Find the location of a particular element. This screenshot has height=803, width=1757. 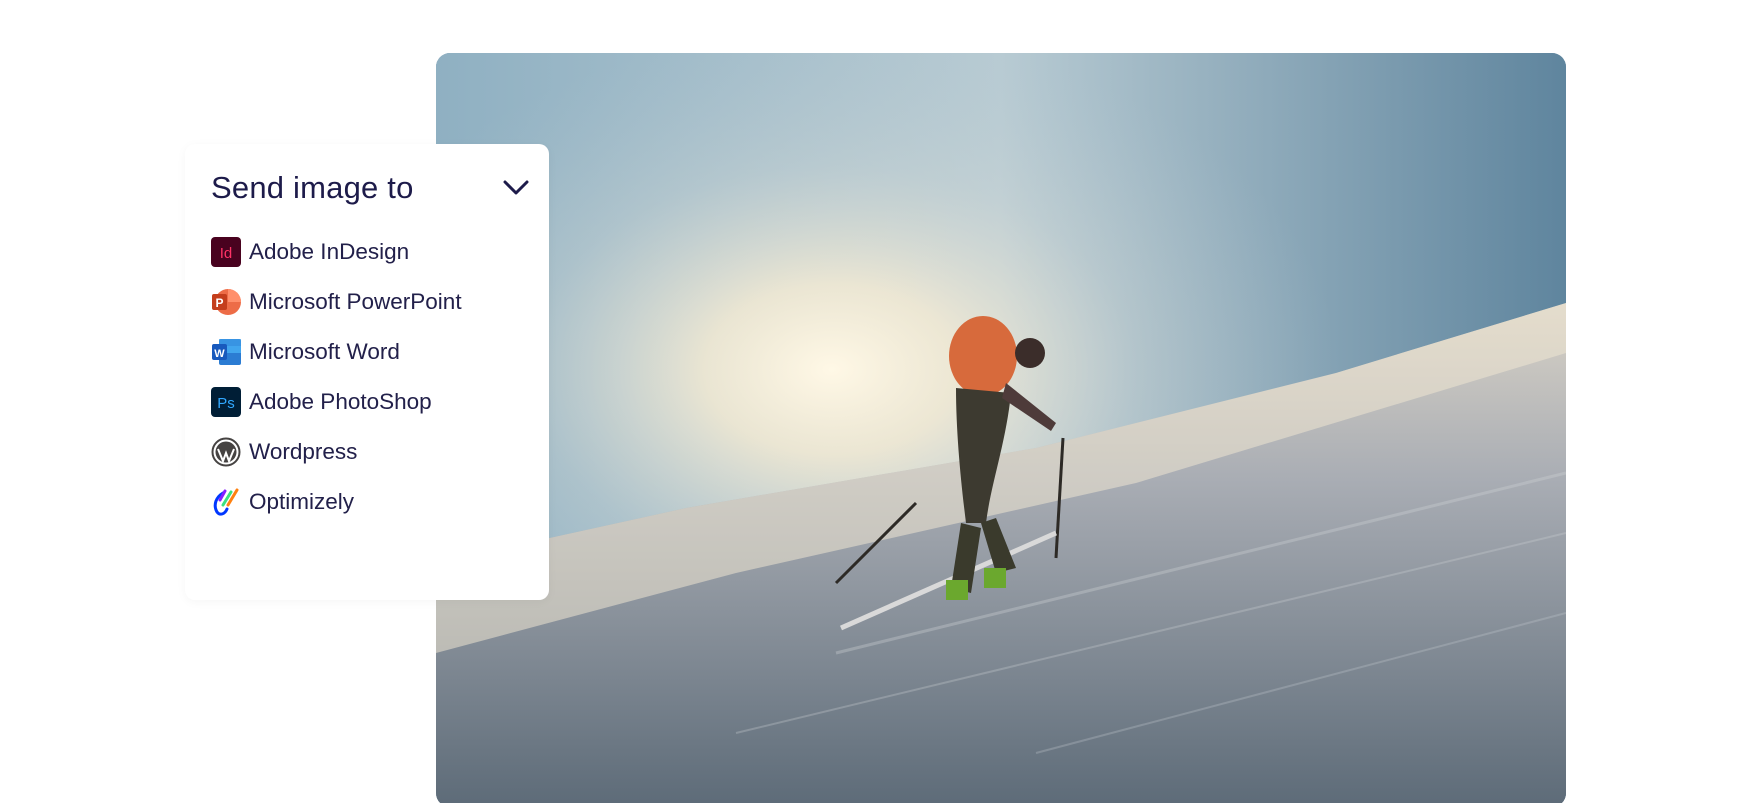

list-item-label: Adobe InDesign is located at coordinates (329, 251).